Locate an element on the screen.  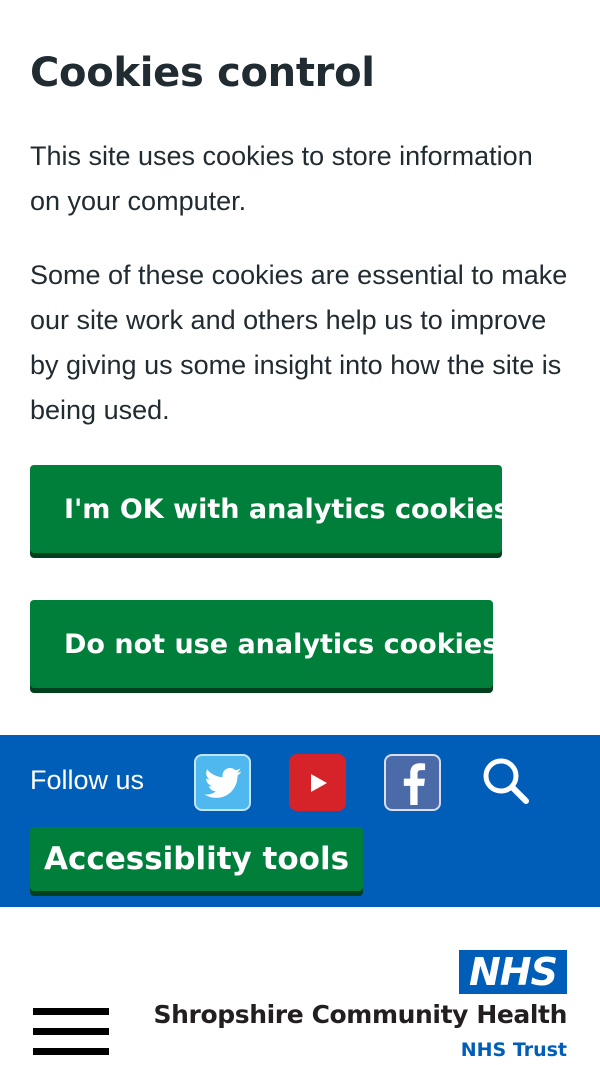
youtube-icon is located at coordinates (317, 782).